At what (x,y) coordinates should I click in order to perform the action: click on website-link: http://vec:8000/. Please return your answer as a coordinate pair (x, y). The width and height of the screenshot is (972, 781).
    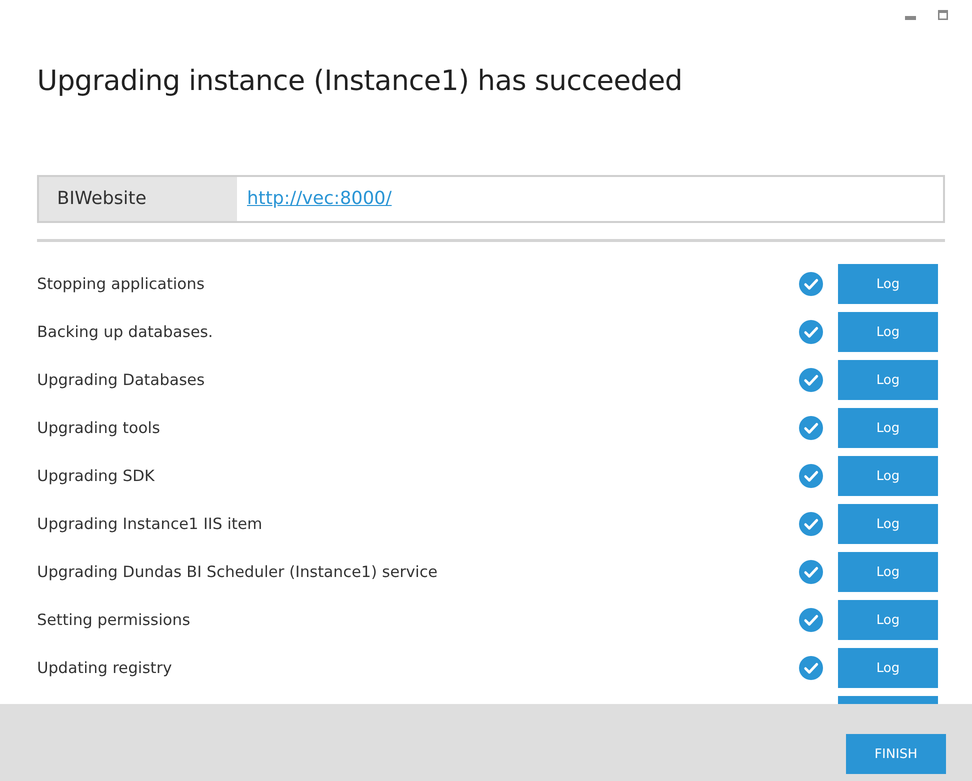
    Looking at the image, I should click on (319, 198).